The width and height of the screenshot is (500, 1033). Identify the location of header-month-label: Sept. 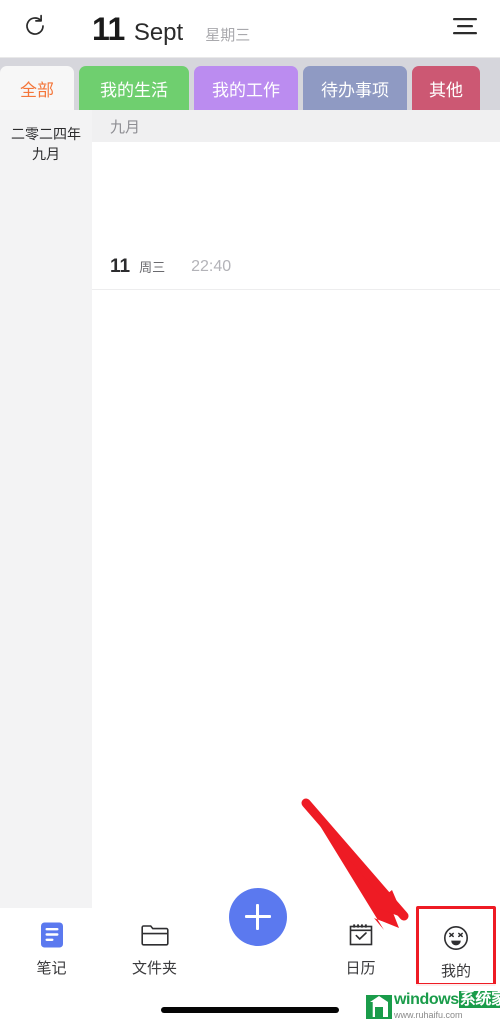
(158, 32).